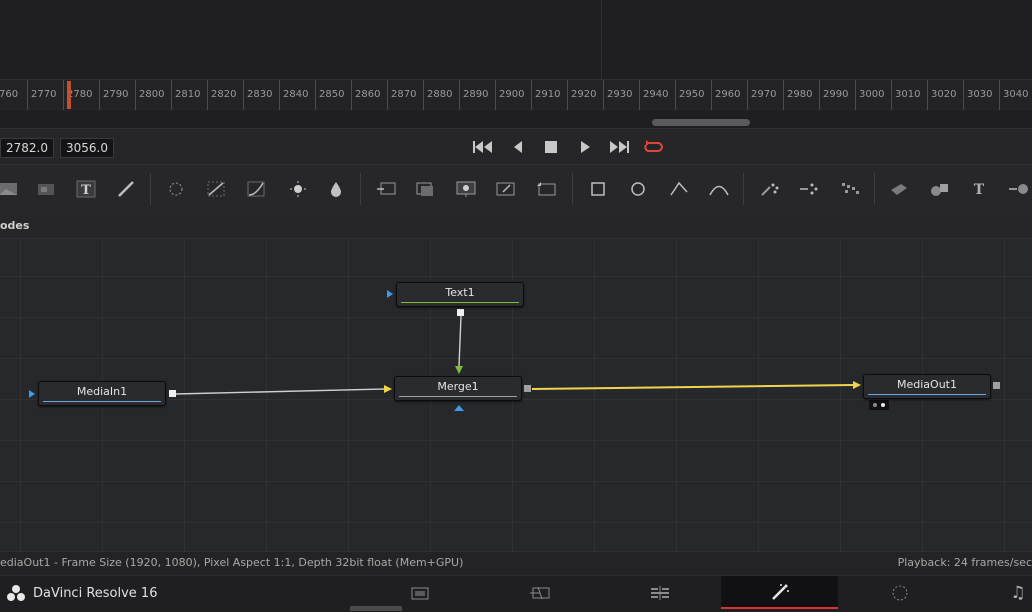 This screenshot has height=612, width=1032. Describe the element at coordinates (426, 189) in the screenshot. I see `saver-tool` at that location.